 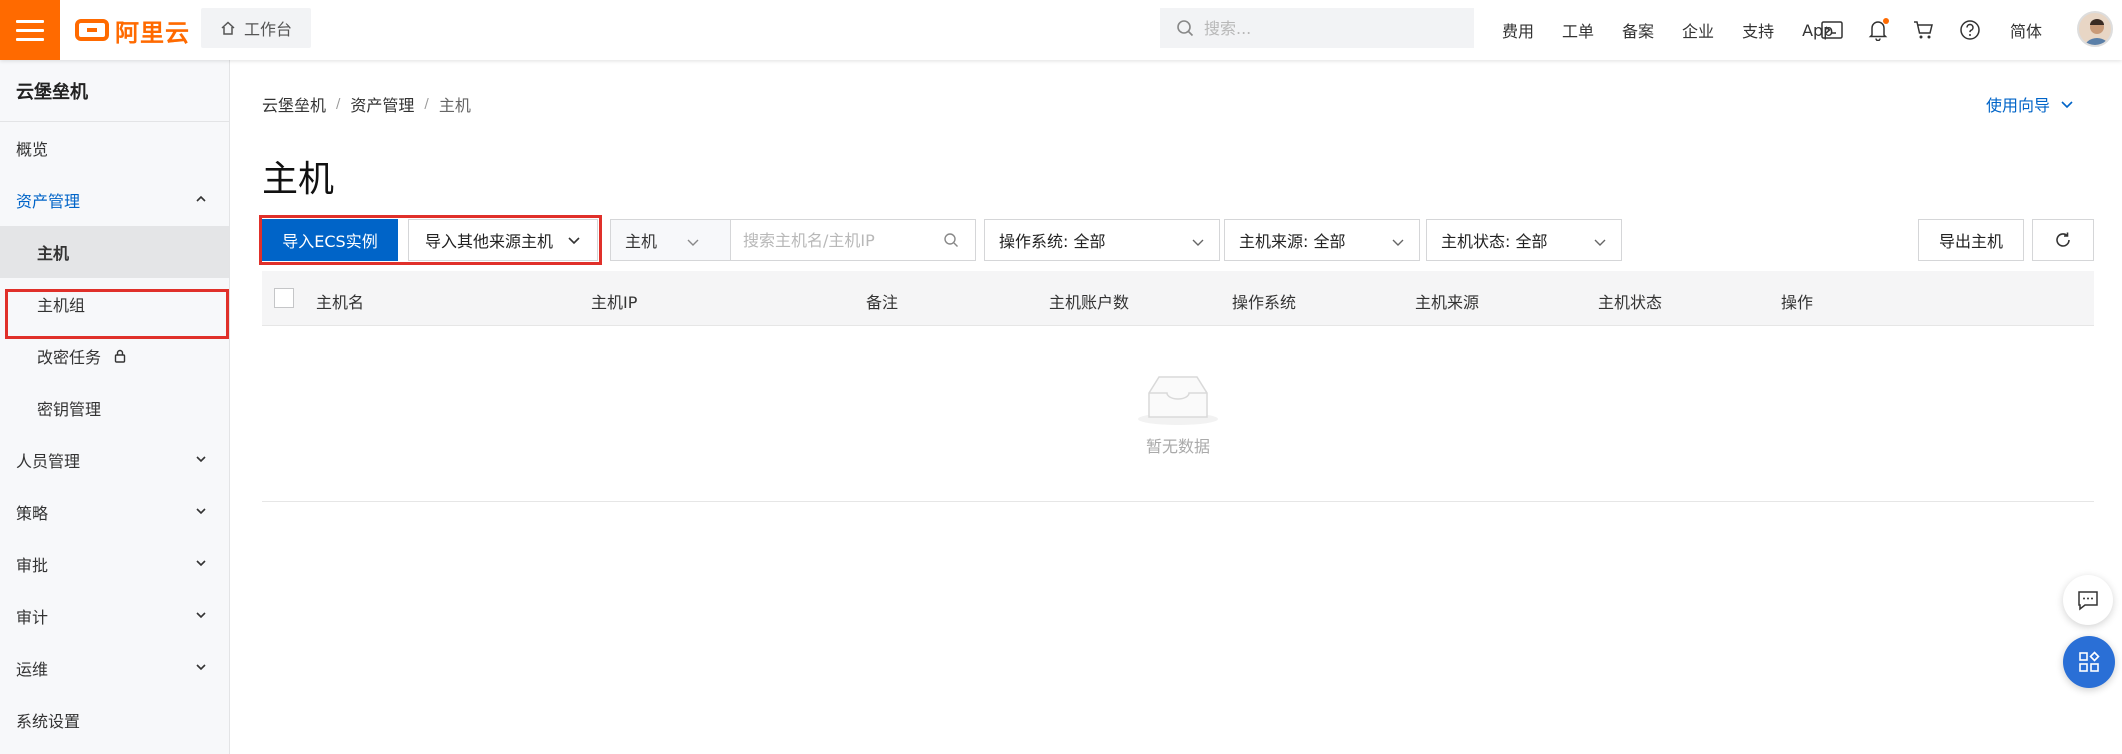 I want to click on chevron-up-icon, so click(x=201, y=198).